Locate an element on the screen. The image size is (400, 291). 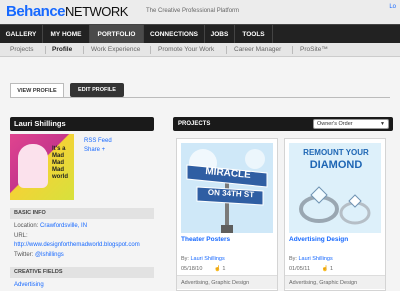
creative-field-link: Advertising is located at coordinates (29, 285).